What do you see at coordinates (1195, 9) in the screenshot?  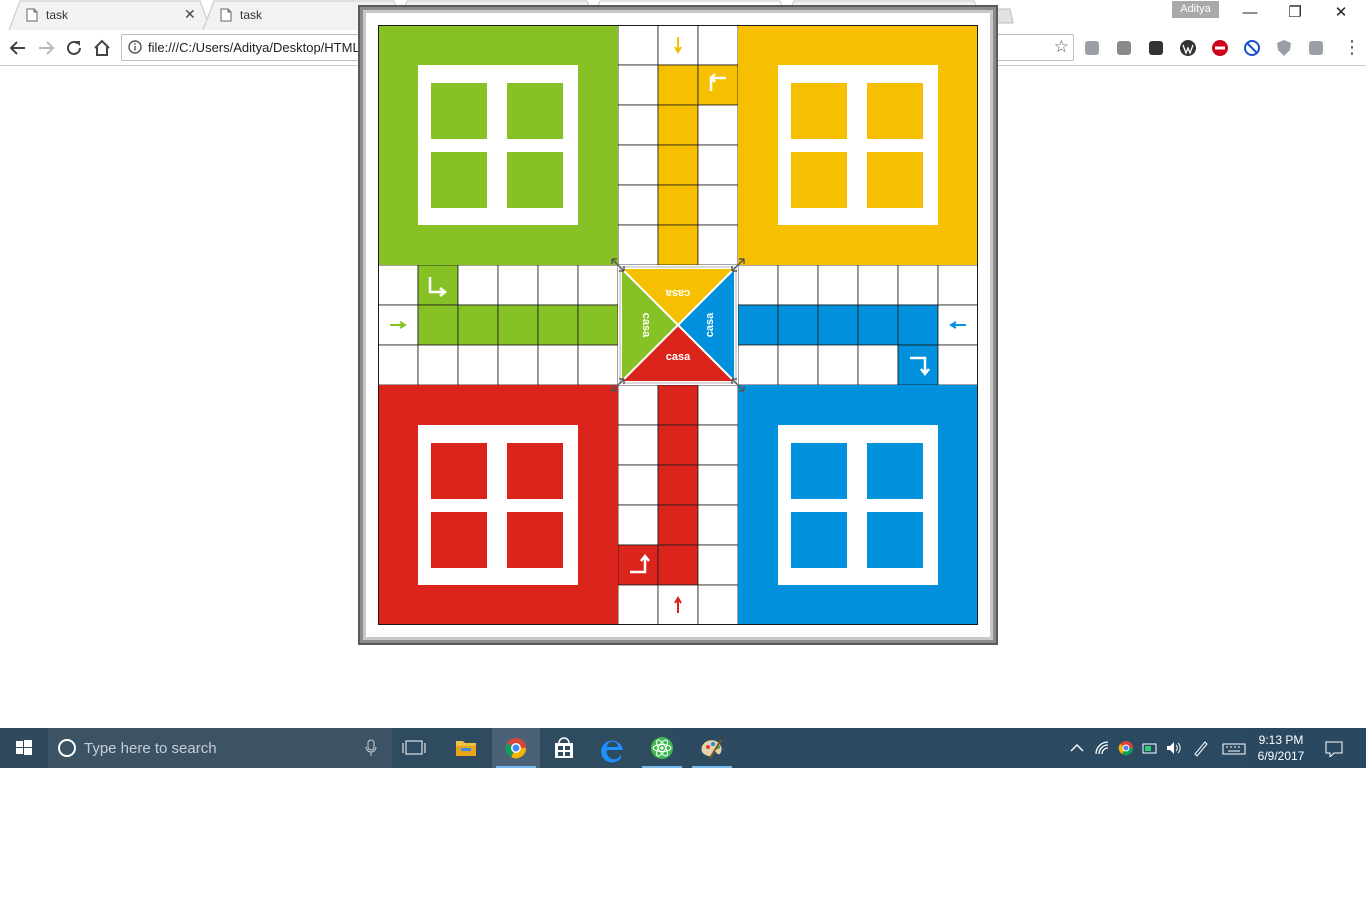 I see `profile-button: Aditya` at bounding box center [1195, 9].